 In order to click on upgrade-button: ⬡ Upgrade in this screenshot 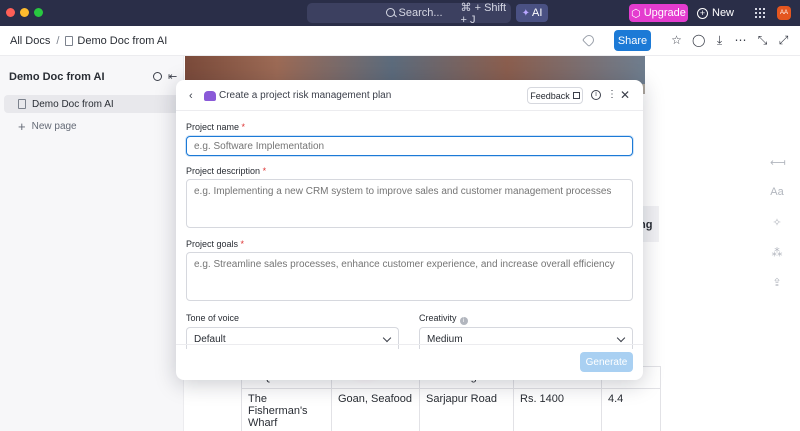, I will do `click(658, 13)`.